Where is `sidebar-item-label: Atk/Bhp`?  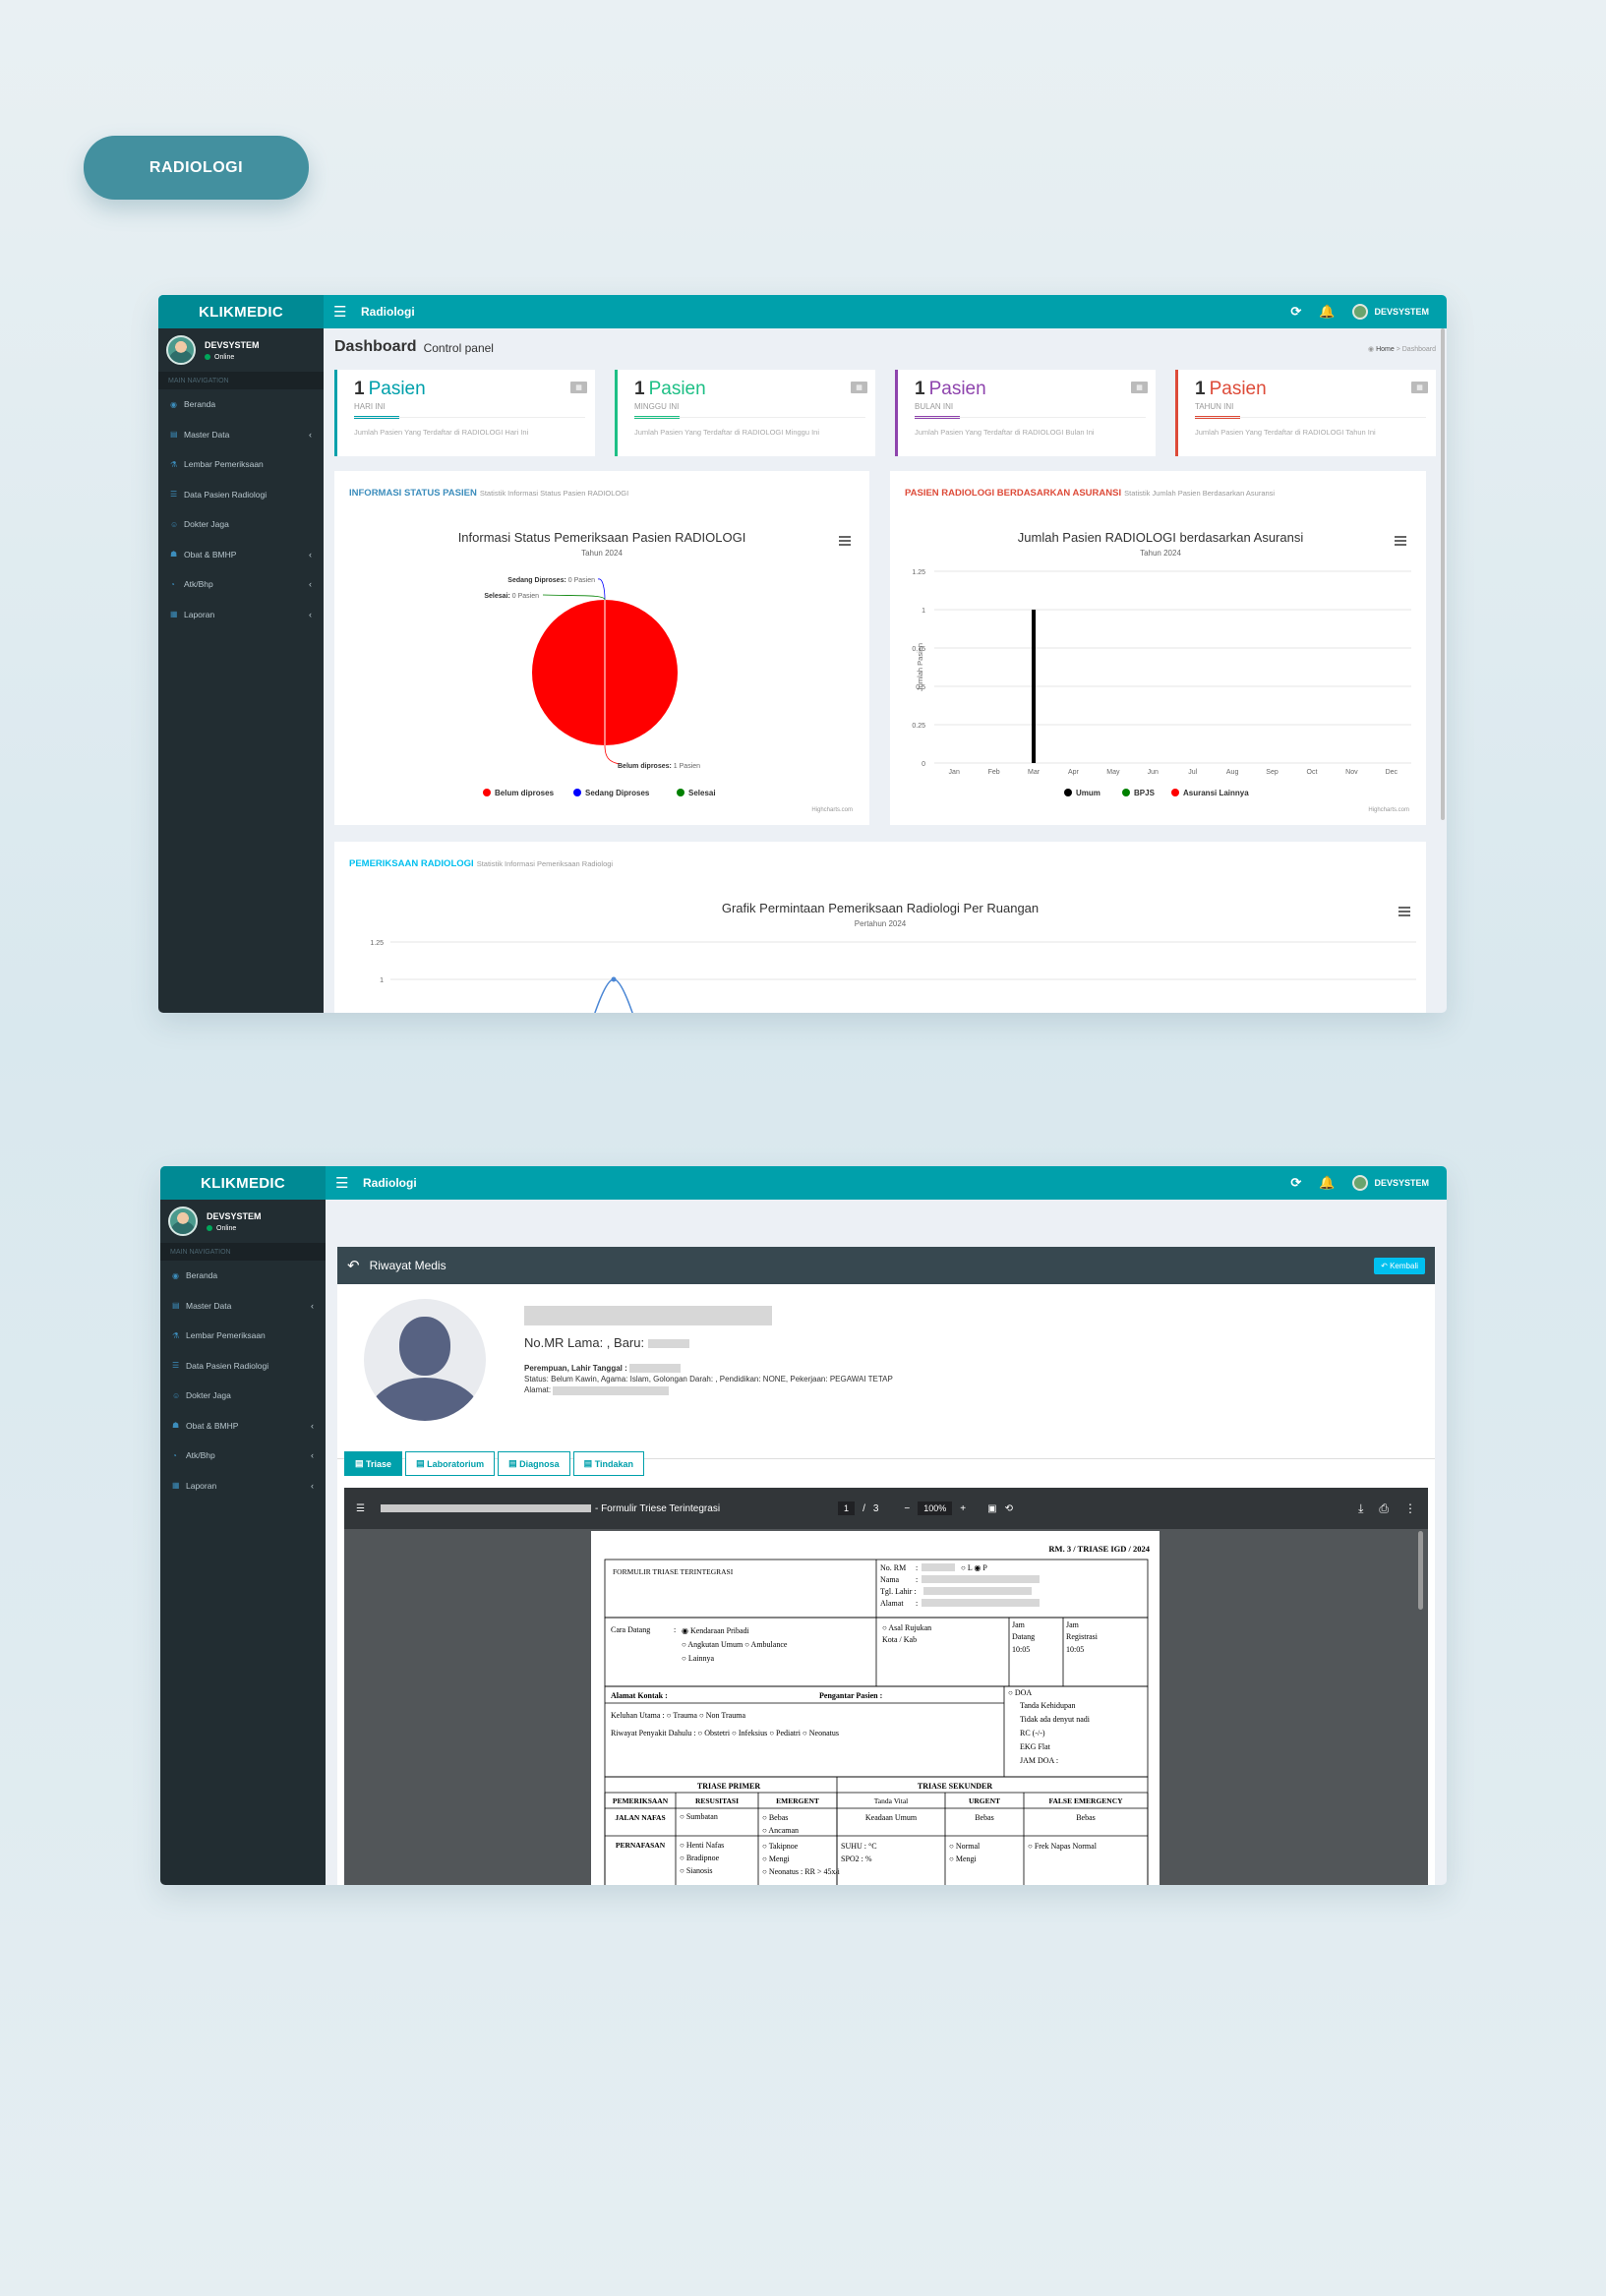 sidebar-item-label: Atk/Bhp is located at coordinates (198, 584).